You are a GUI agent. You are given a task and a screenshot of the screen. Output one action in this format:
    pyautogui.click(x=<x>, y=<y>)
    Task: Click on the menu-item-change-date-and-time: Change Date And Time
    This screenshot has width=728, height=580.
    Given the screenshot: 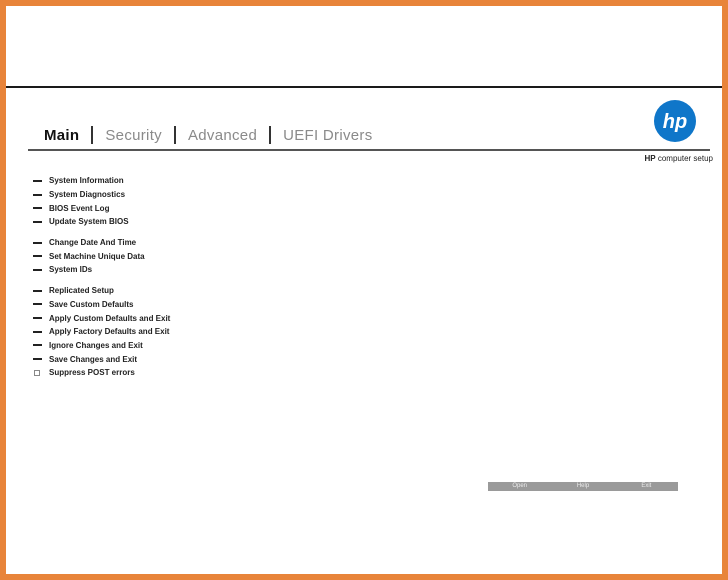 What is the action you would take?
    pyautogui.click(x=101, y=243)
    